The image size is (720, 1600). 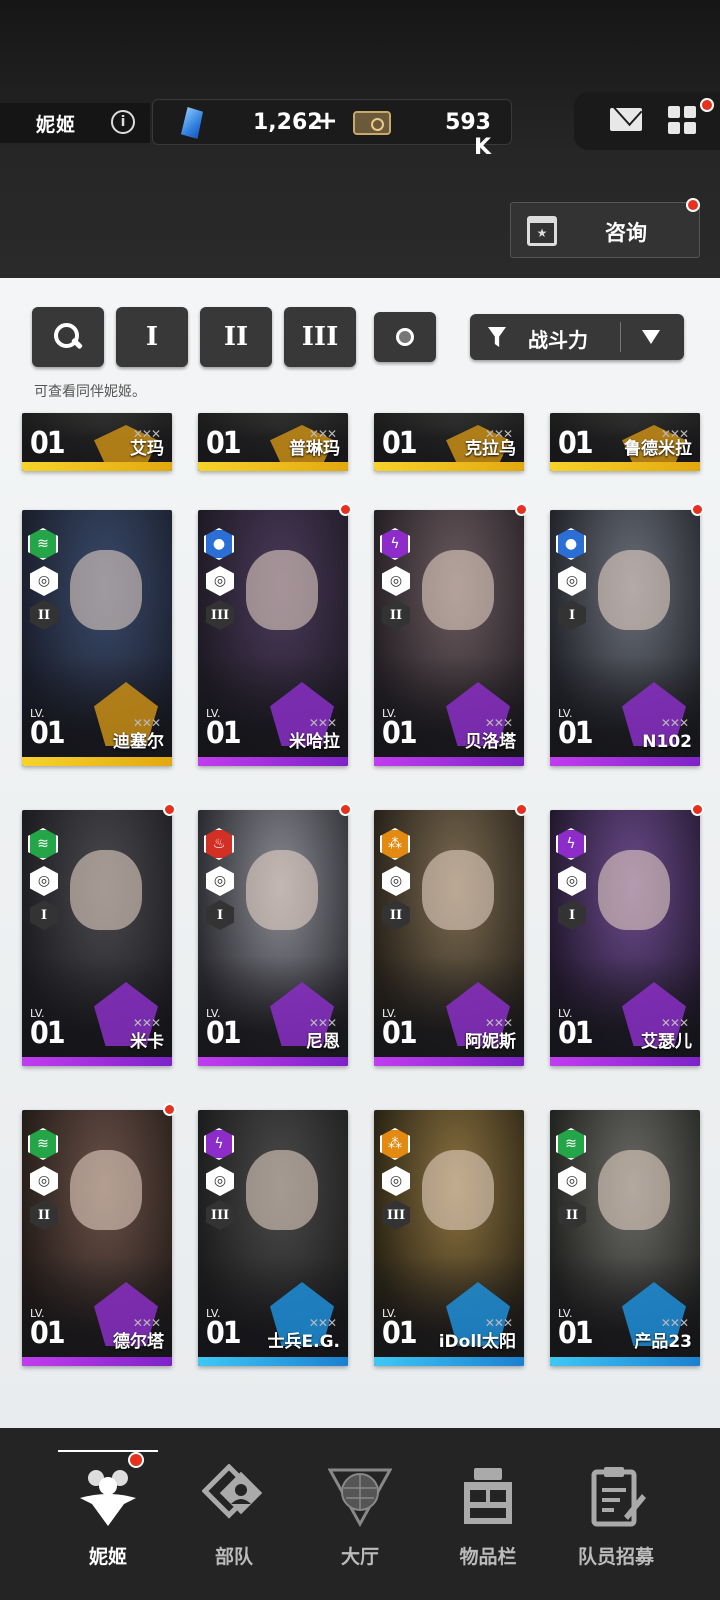 I want to click on consult-button: ★ 咨询, so click(x=605, y=230).